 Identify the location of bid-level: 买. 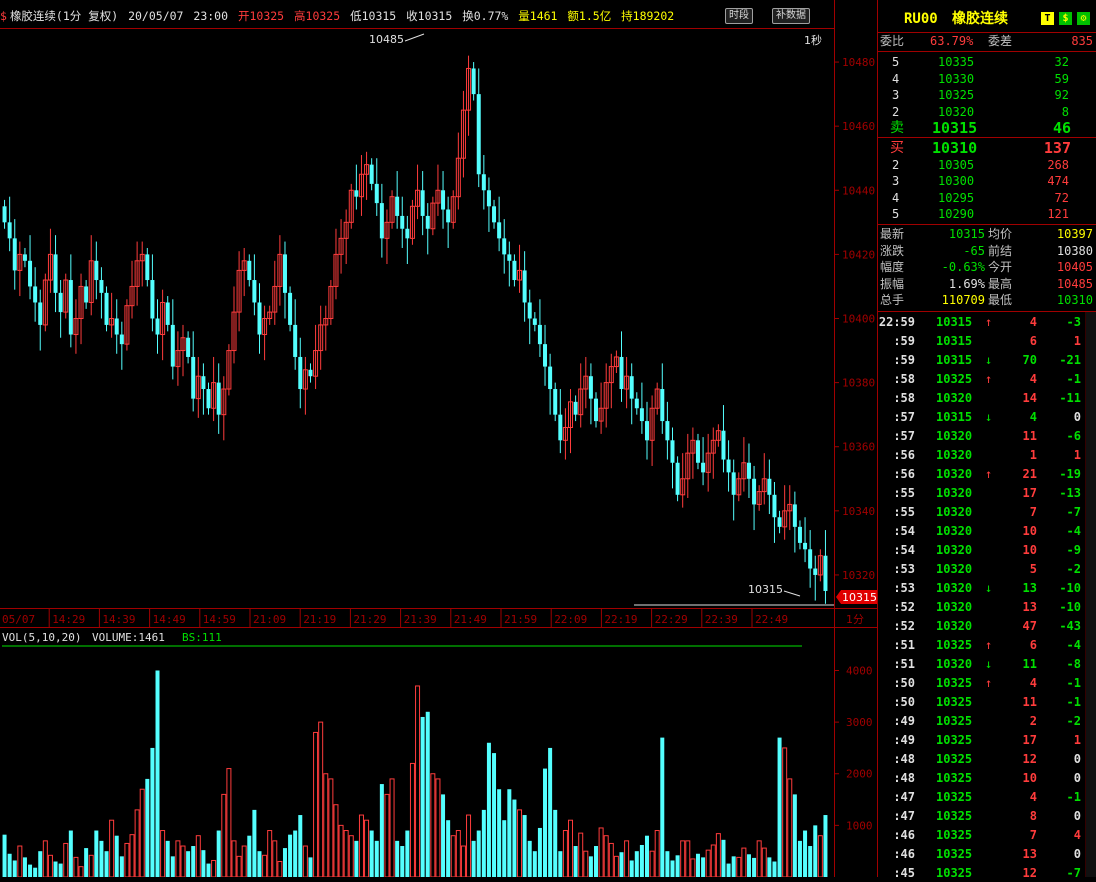
(897, 148).